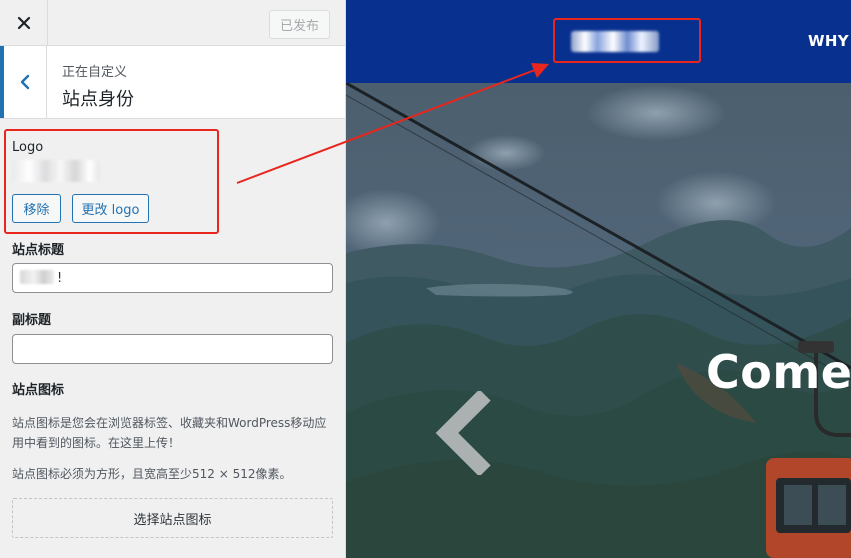 The image size is (851, 558). I want to click on site-logo, so click(615, 41).